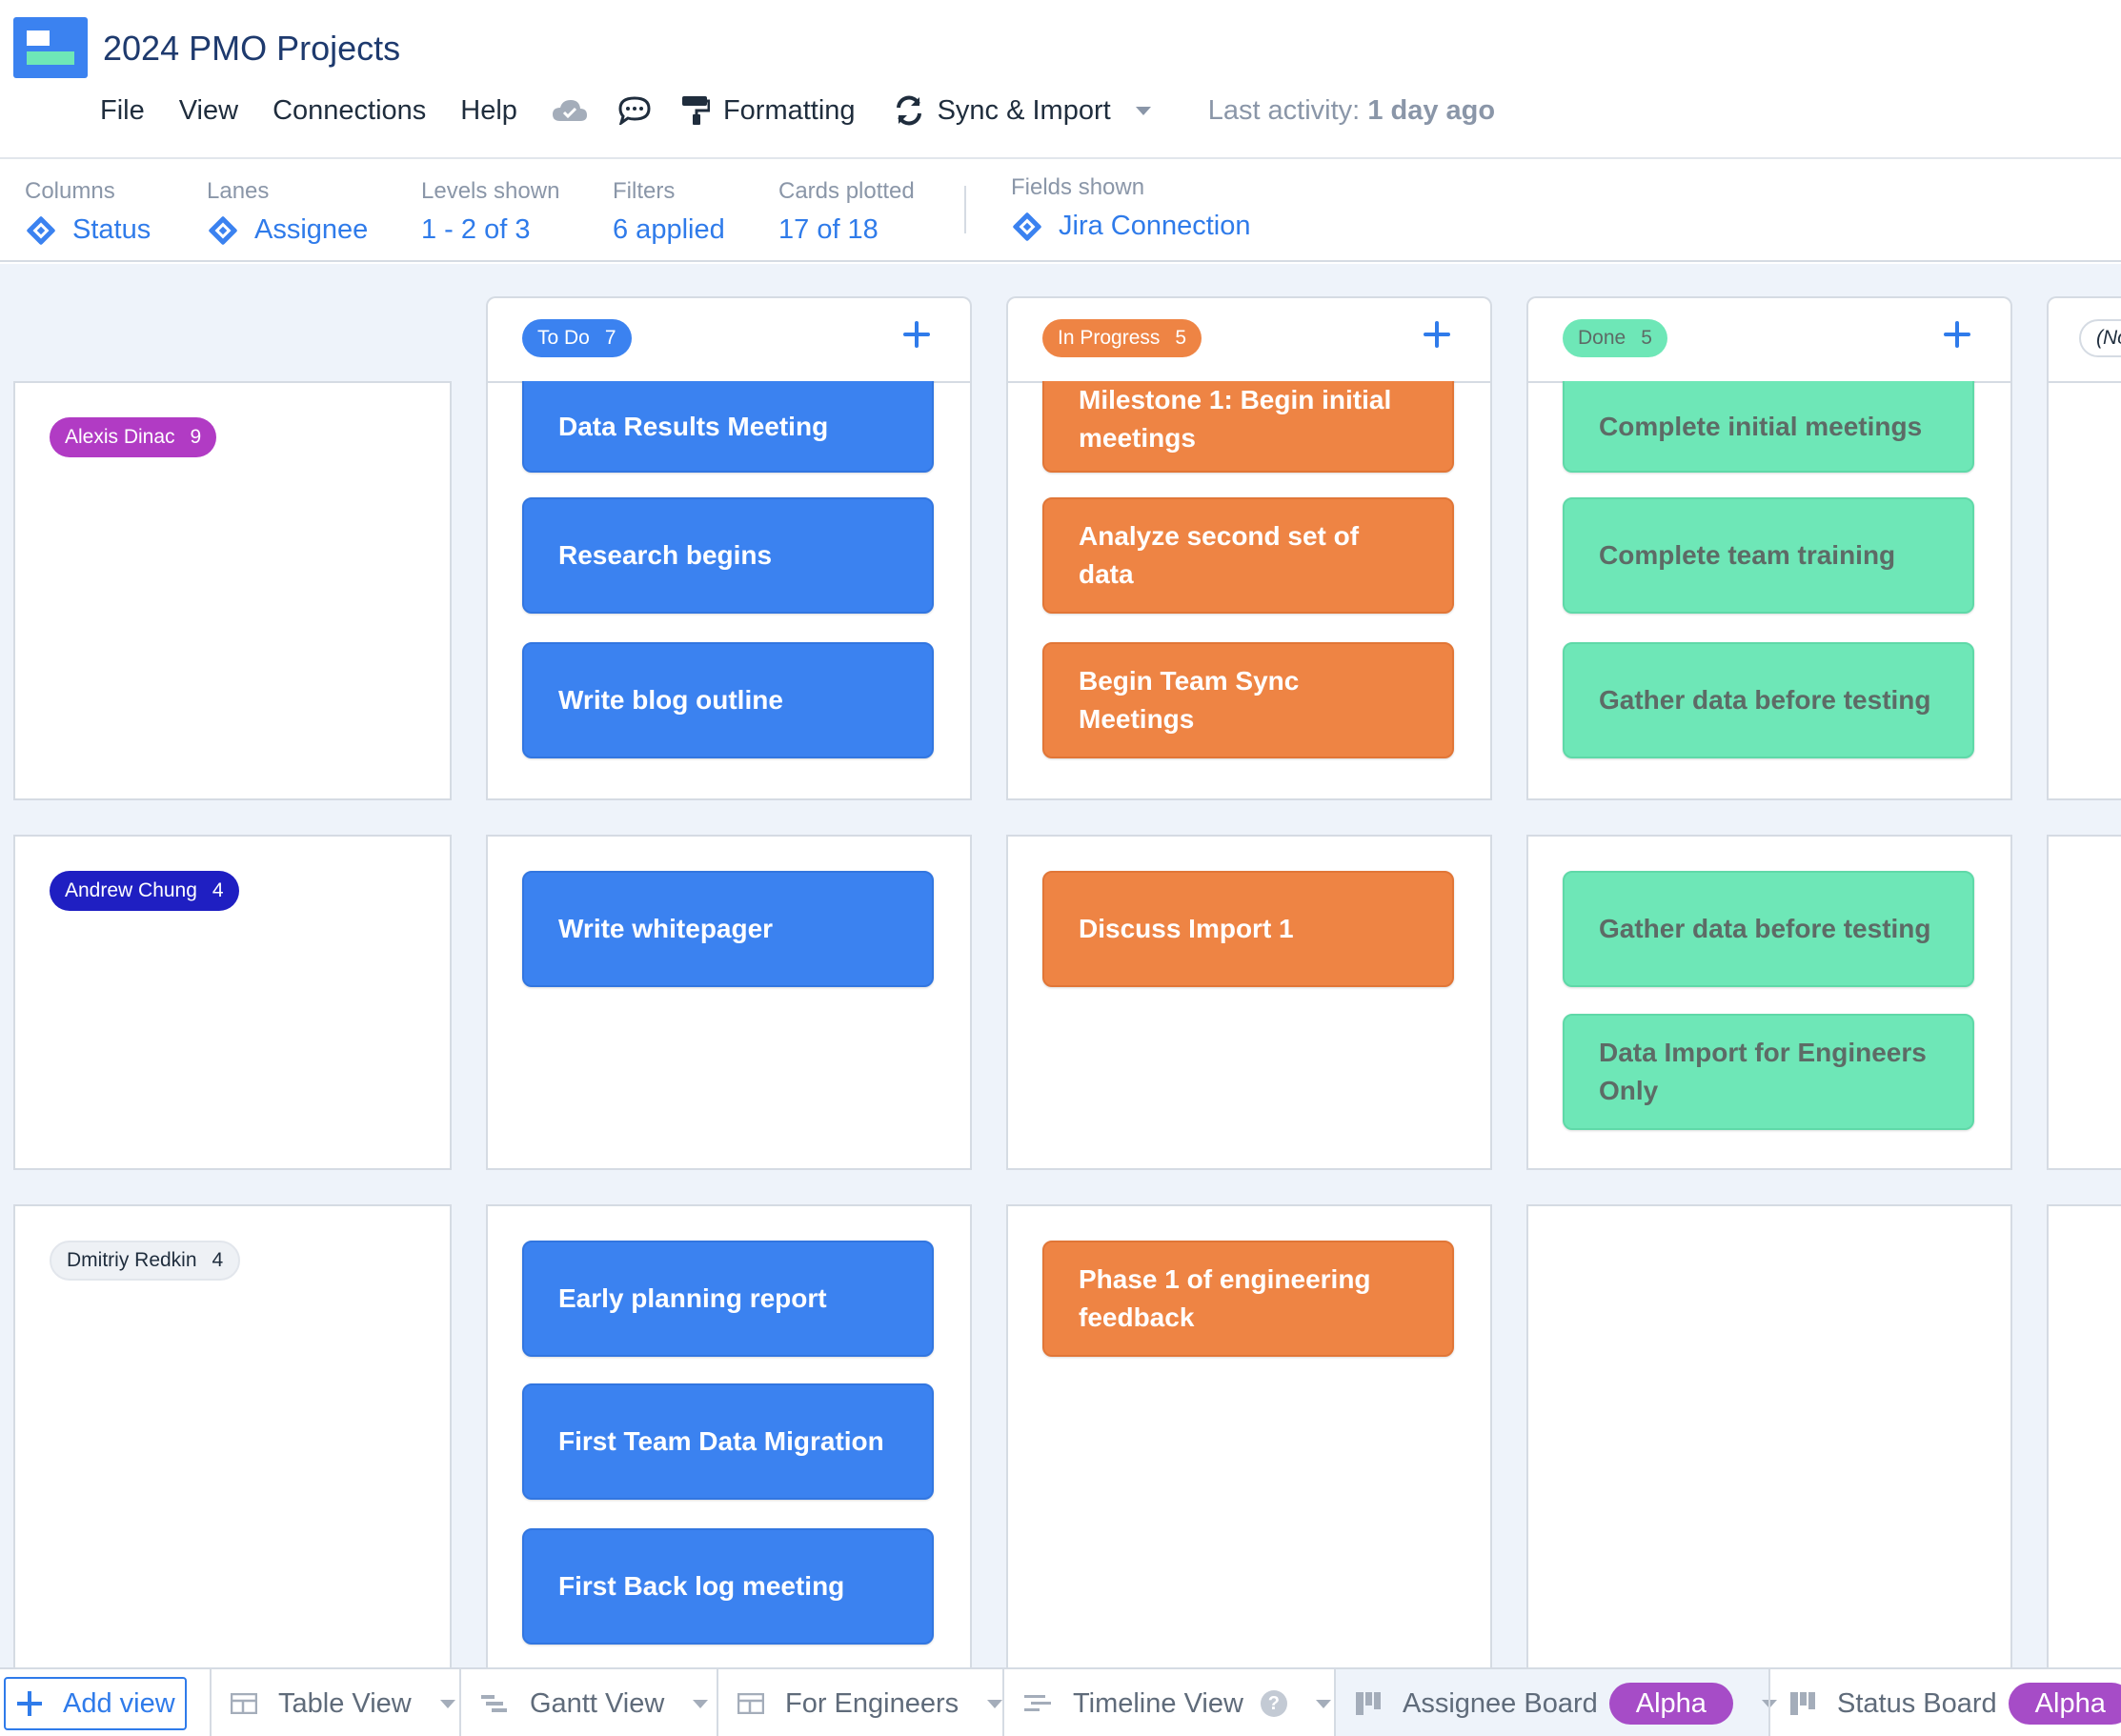  Describe the element at coordinates (1078, 187) in the screenshot. I see `fields-shown-label: Fields shown` at that location.